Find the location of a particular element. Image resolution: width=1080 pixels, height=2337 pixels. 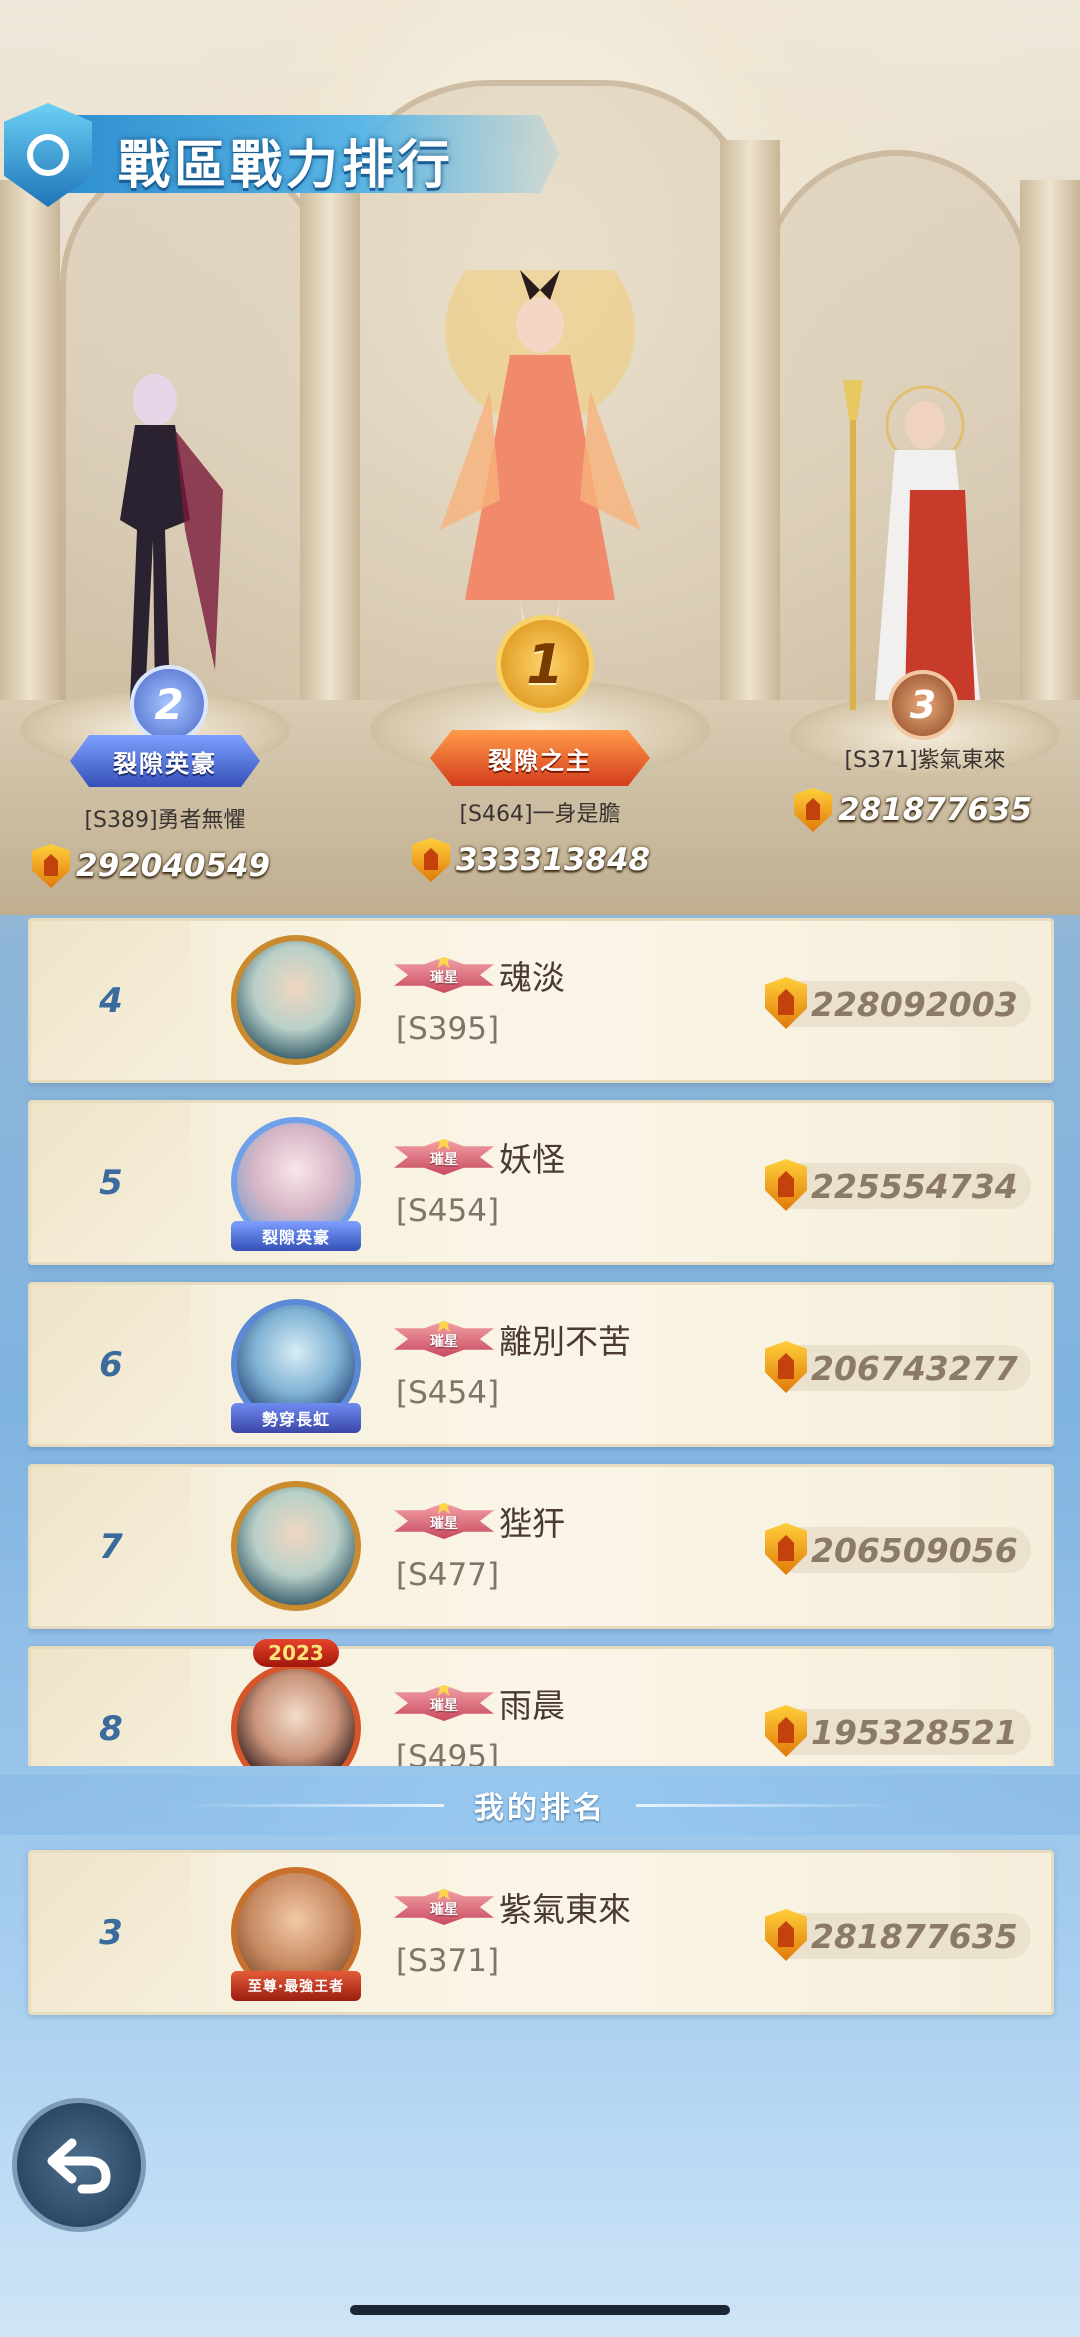

rank-1-badge: 1 is located at coordinates (545, 664).